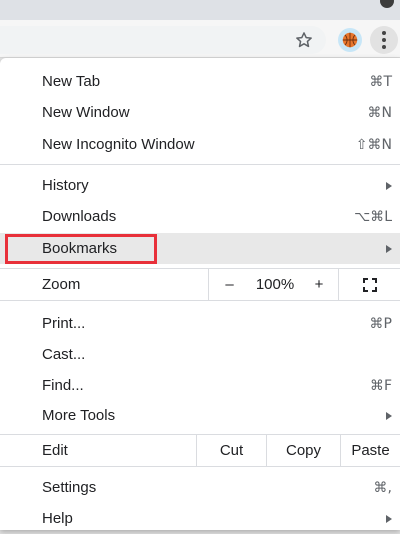 This screenshot has width=400, height=534. Describe the element at coordinates (200, 185) in the screenshot. I see `menu-item-history: History` at that location.